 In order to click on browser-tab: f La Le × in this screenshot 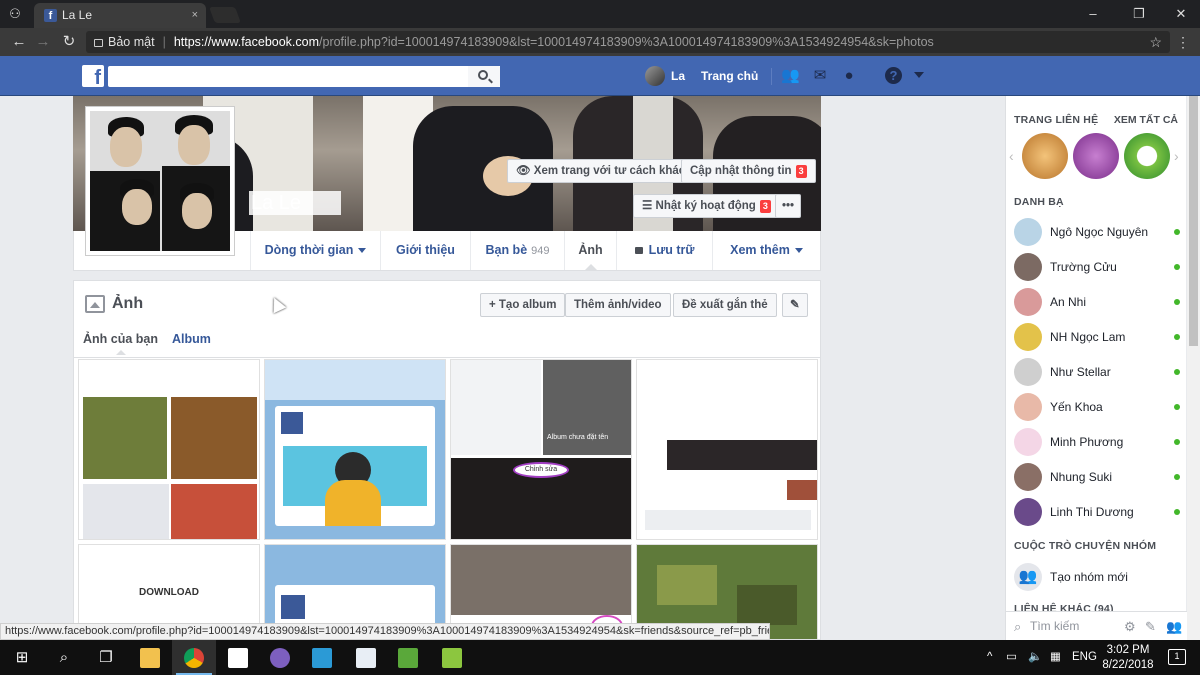, I will do `click(120, 15)`.